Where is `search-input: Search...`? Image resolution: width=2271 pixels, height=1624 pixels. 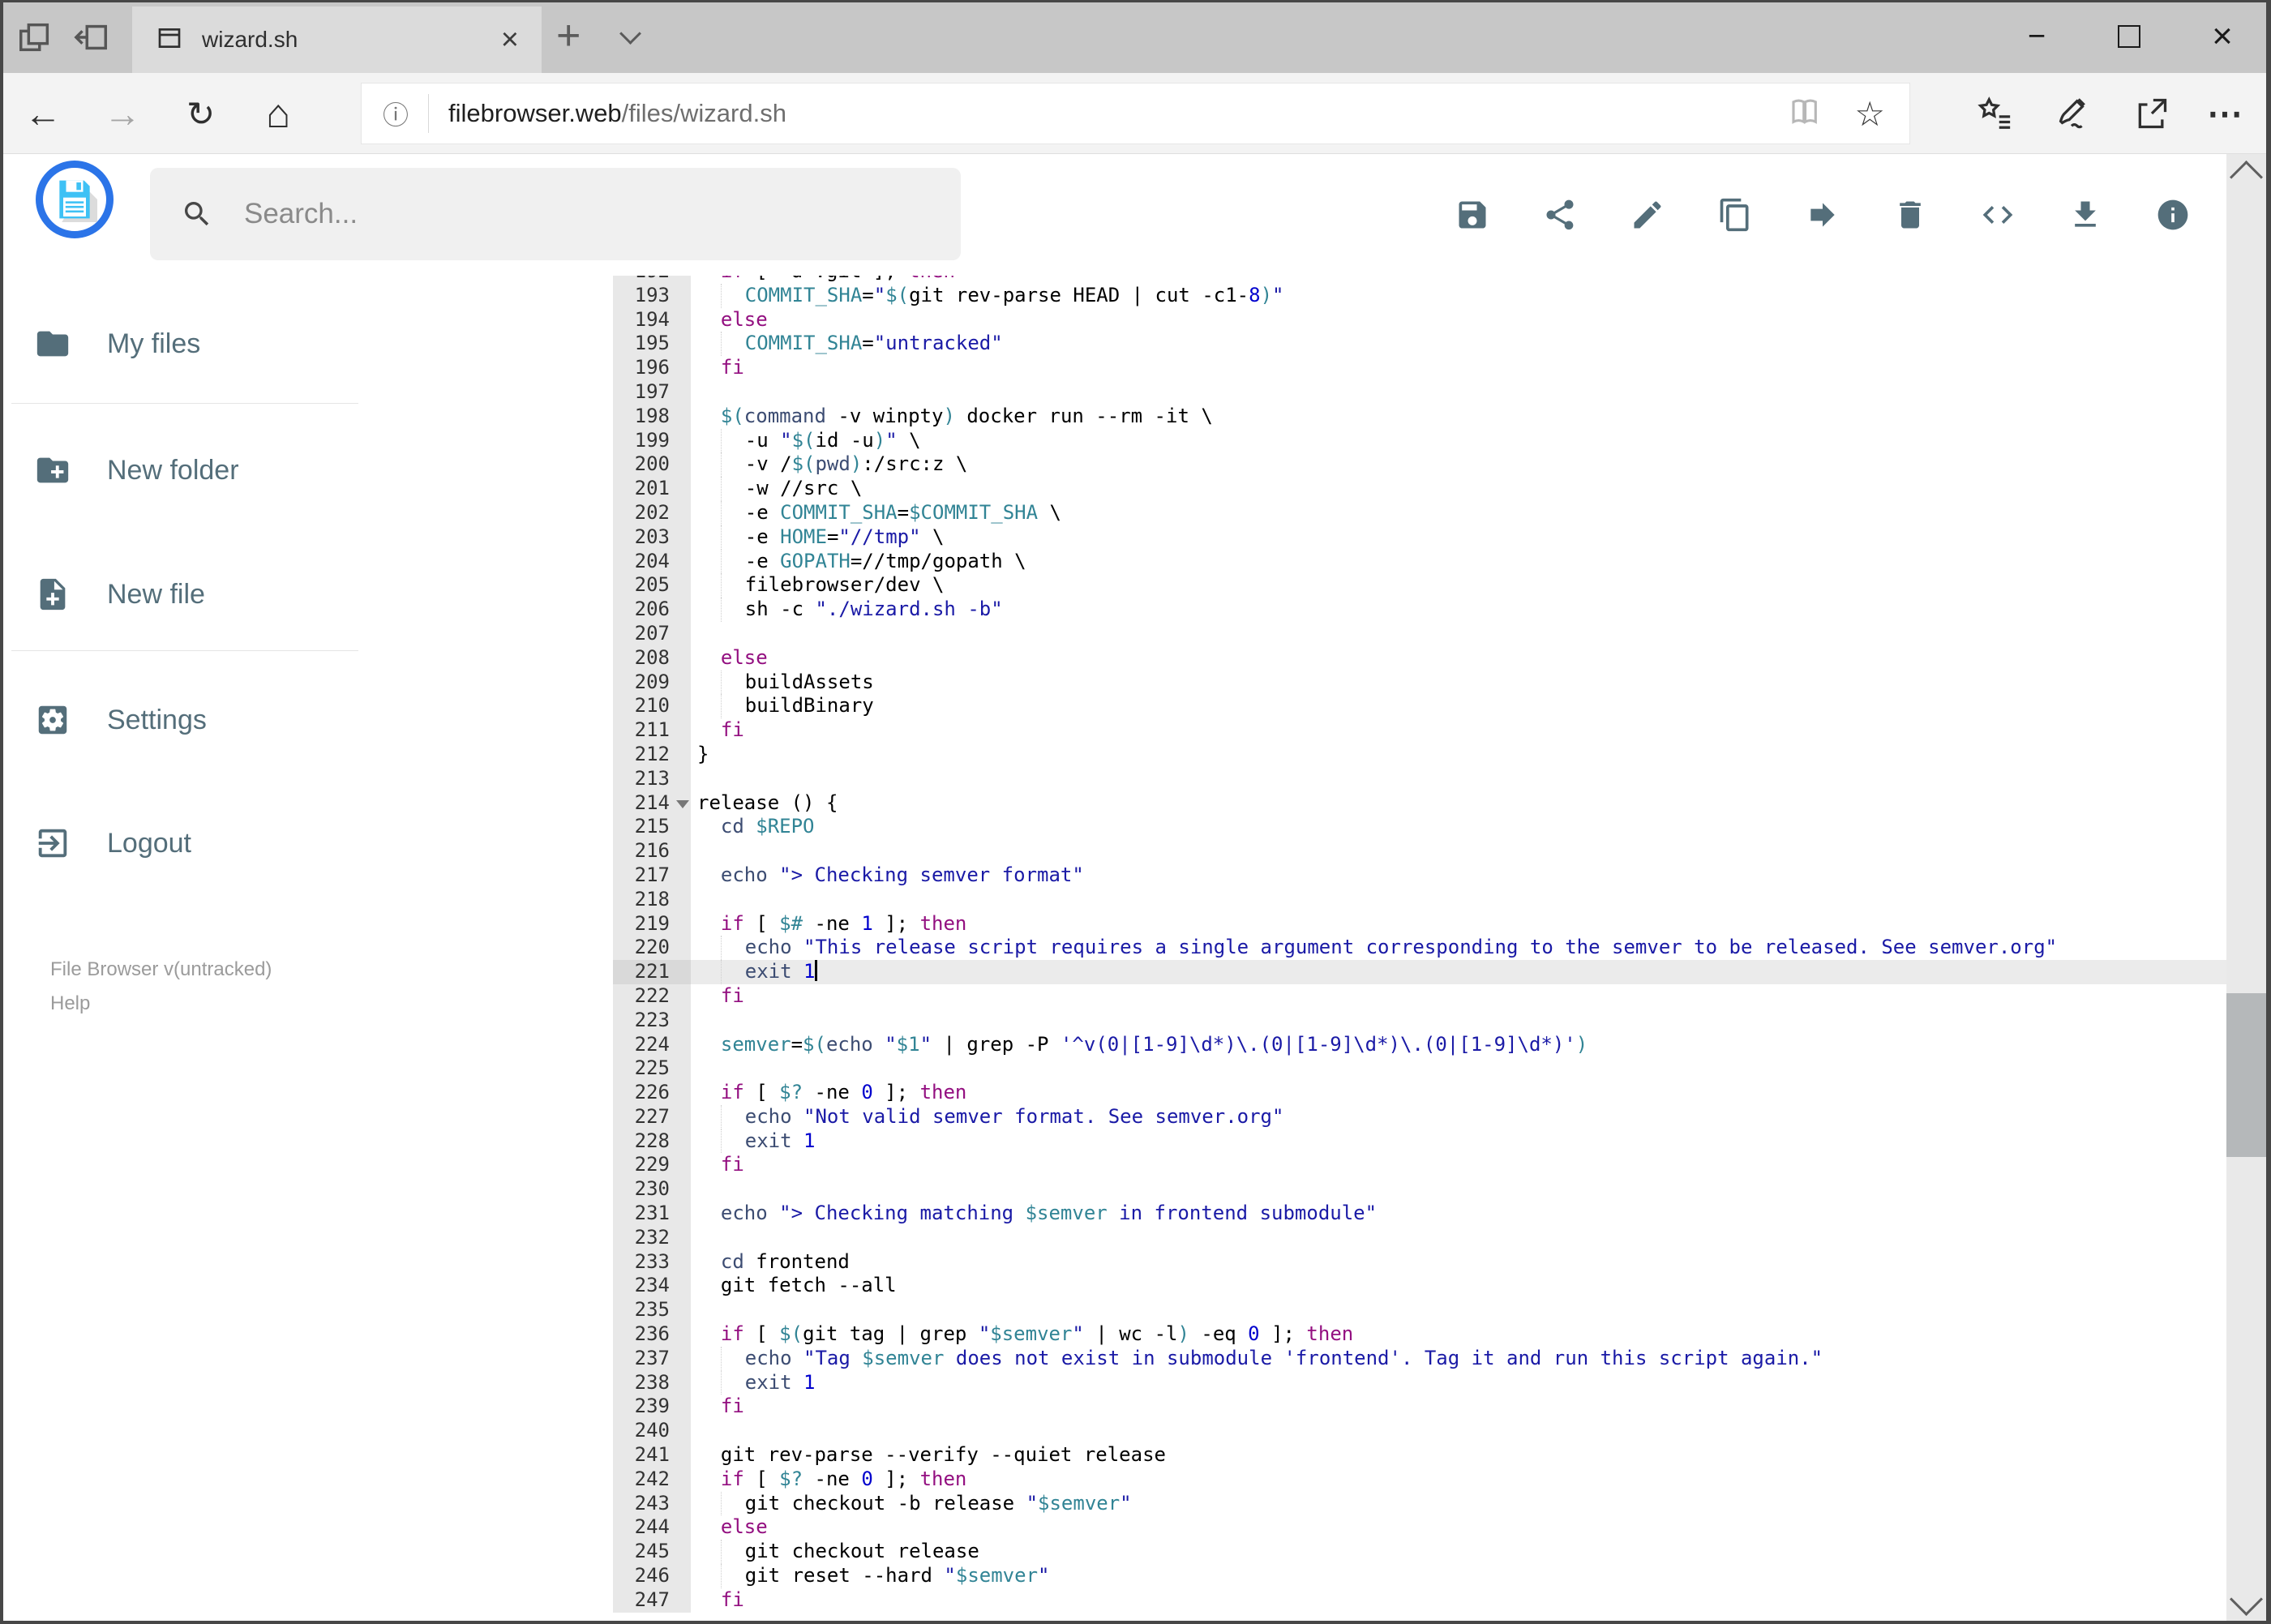
search-input: Search... is located at coordinates (555, 214).